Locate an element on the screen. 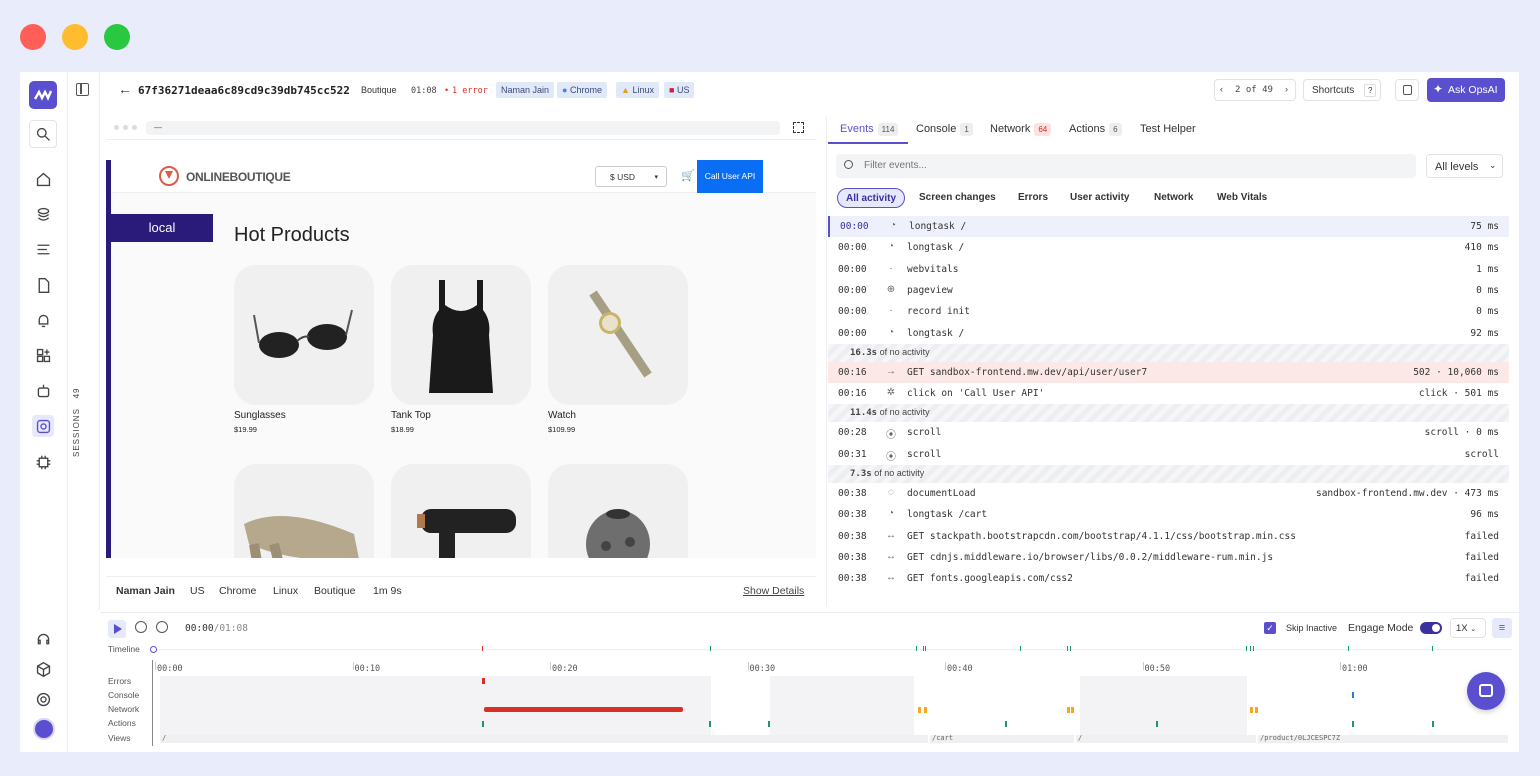 This screenshot has height=776, width=1540. product-image-tank-top is located at coordinates (461, 335).